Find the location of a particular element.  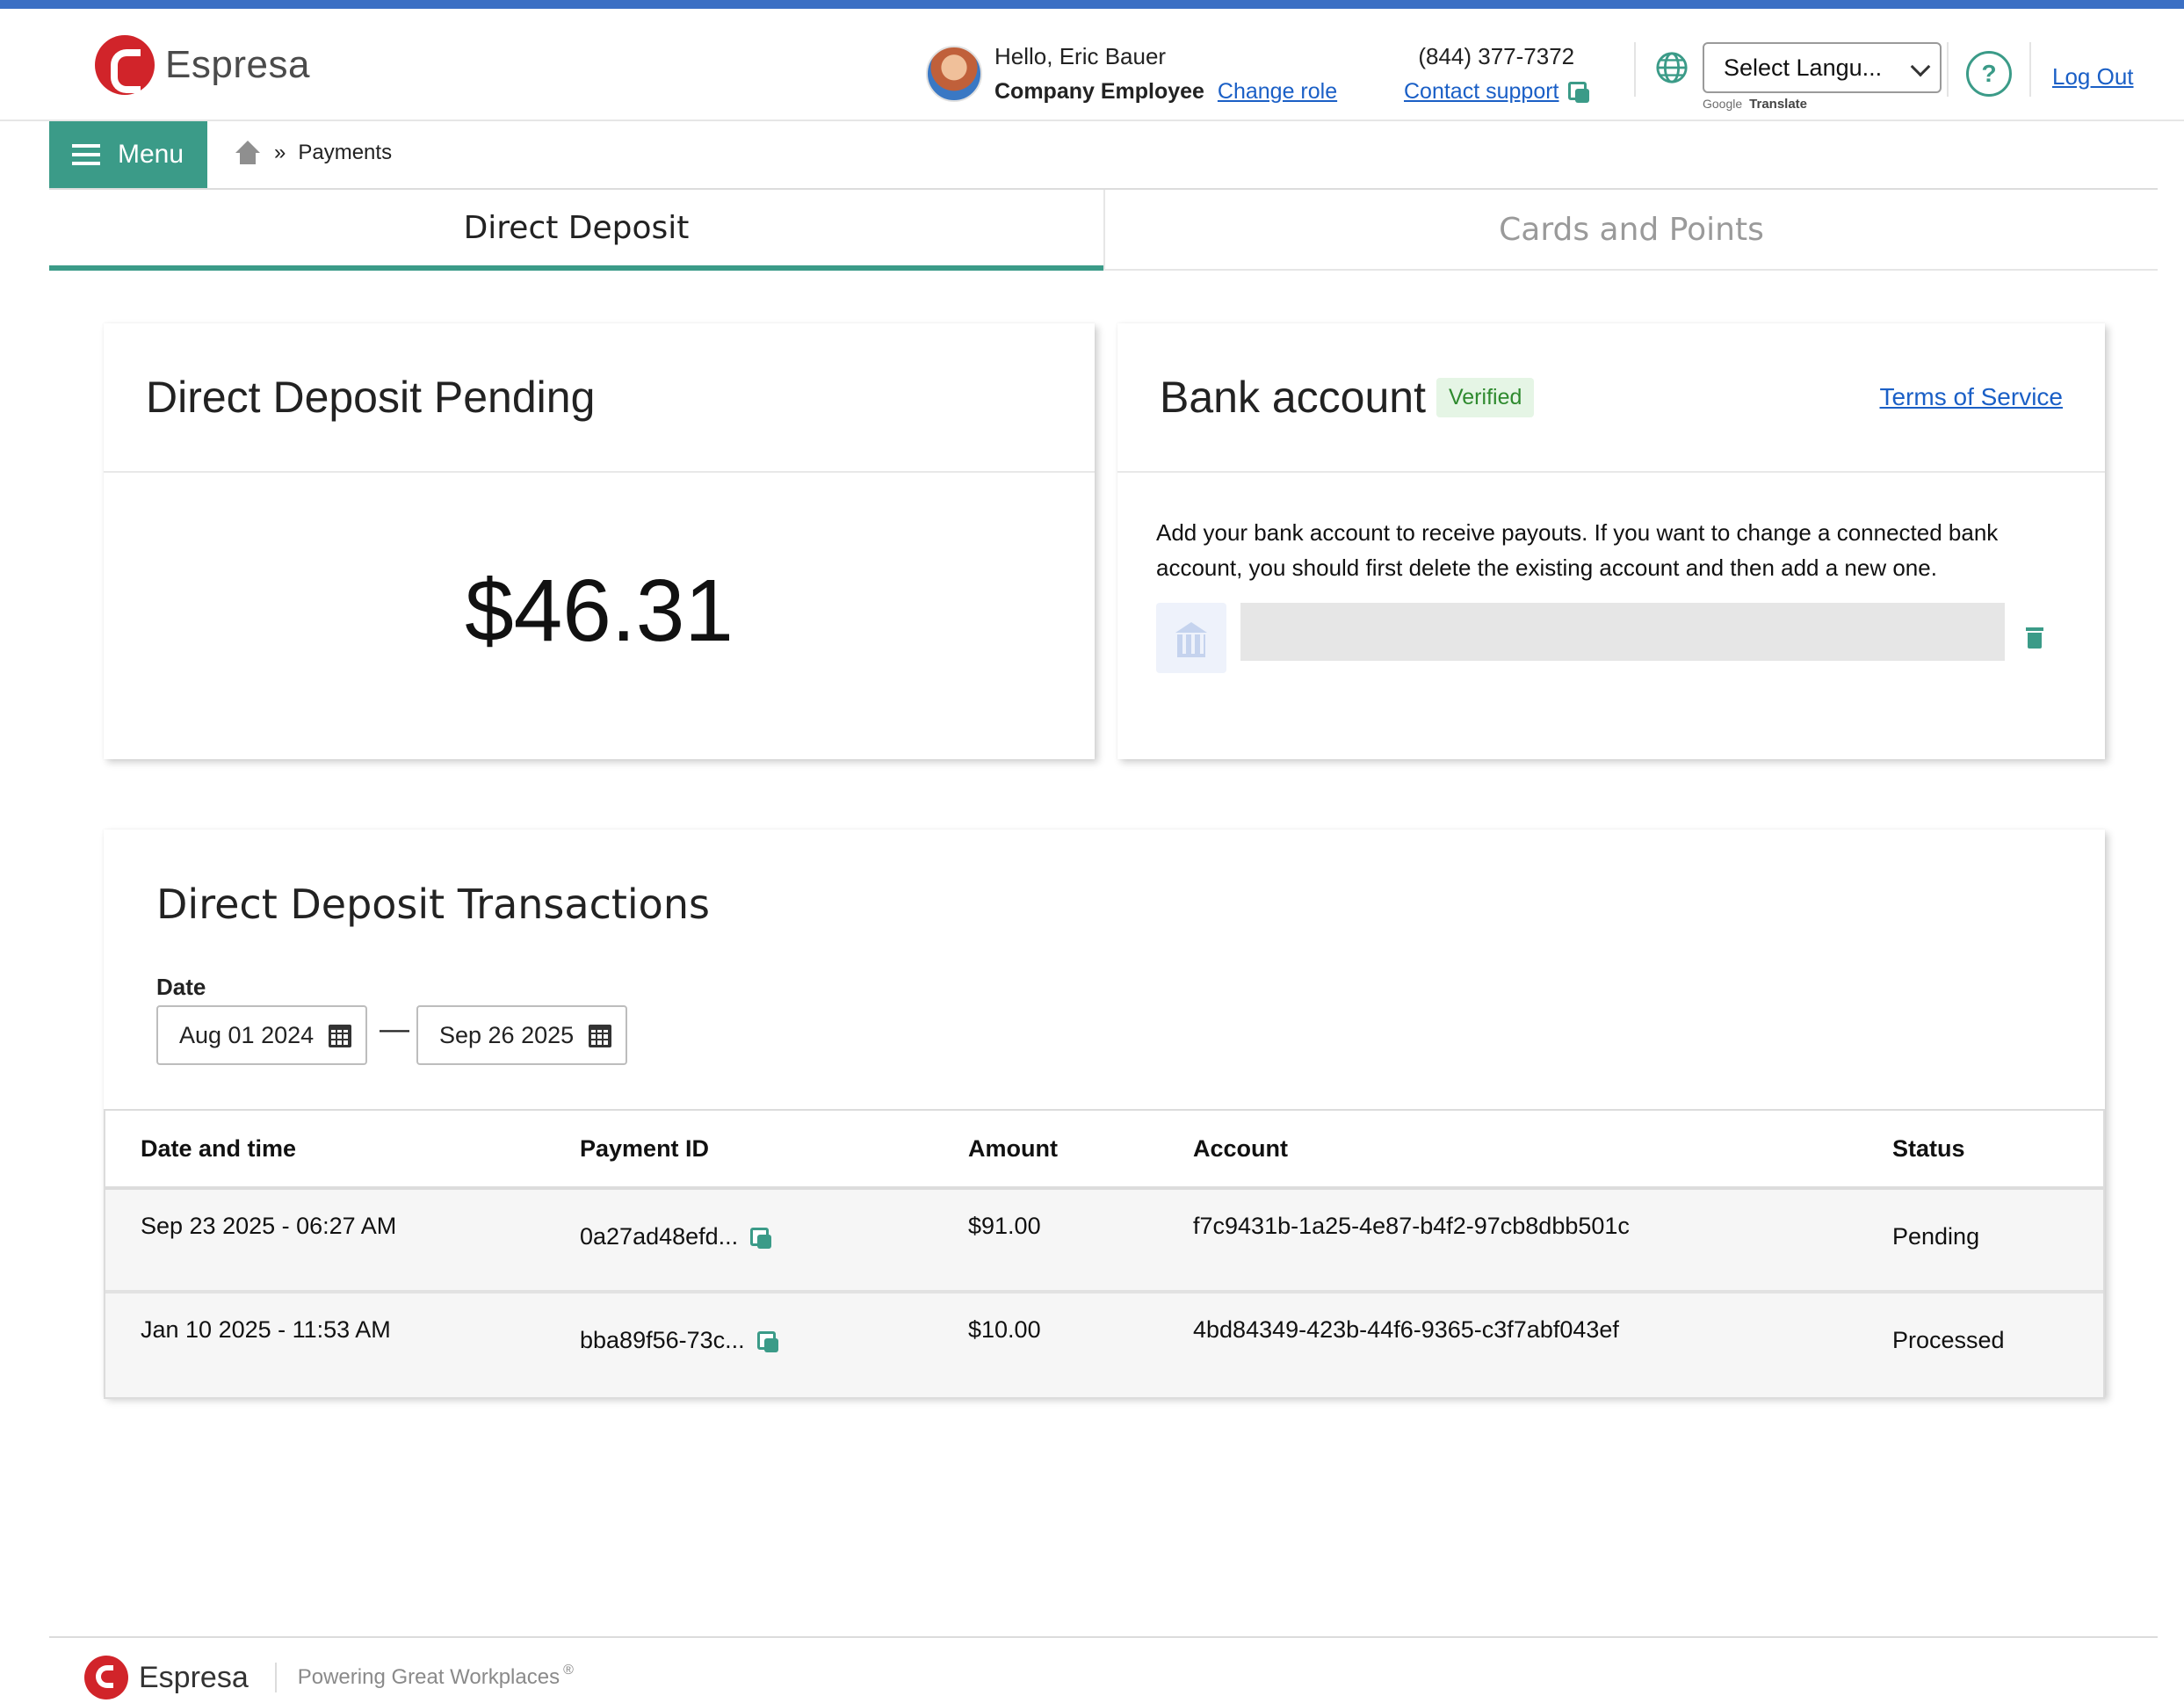

row-amount: $10.00 is located at coordinates (1004, 1329).